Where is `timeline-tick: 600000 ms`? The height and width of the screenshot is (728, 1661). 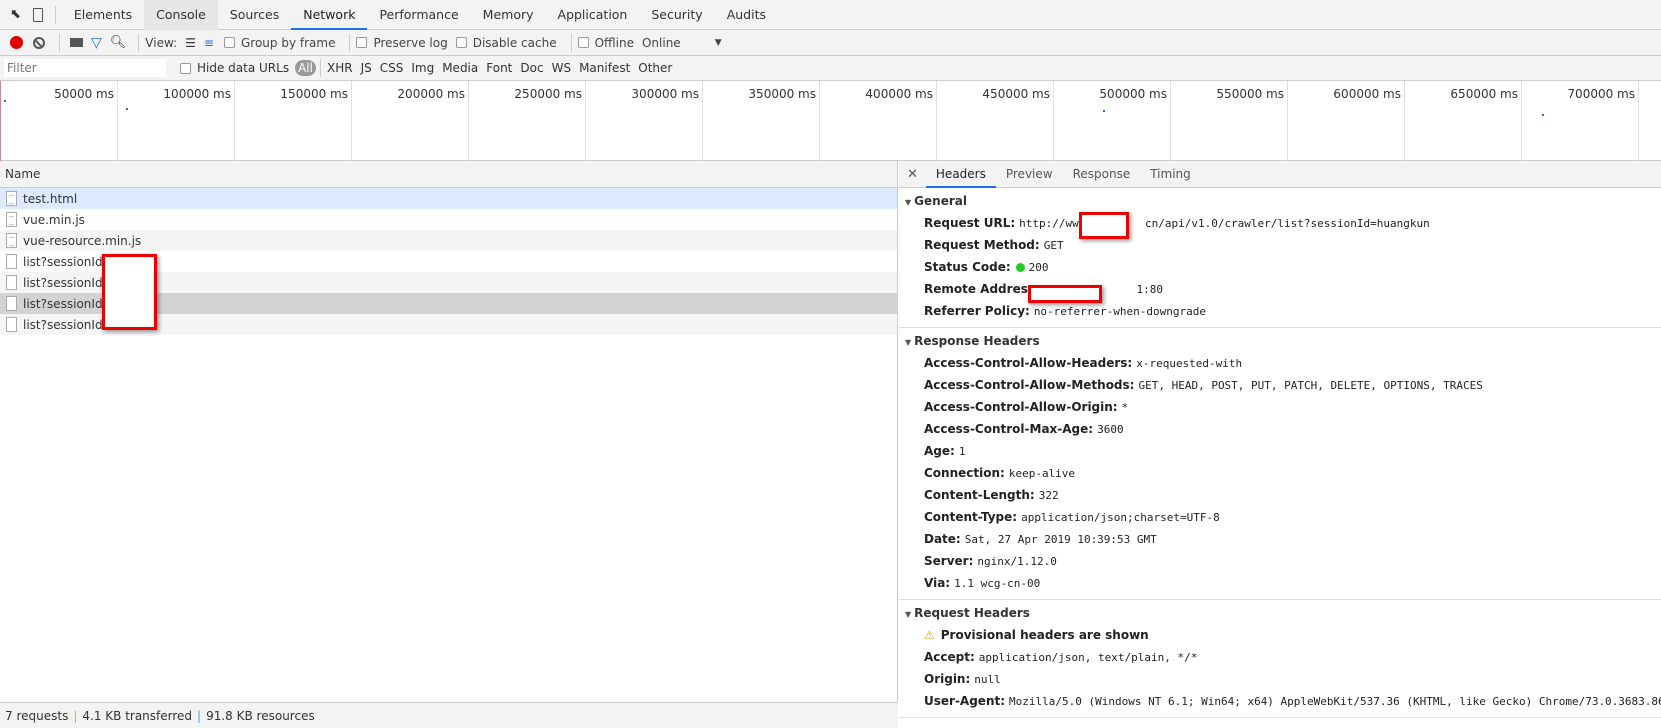
timeline-tick: 600000 ms is located at coordinates (1369, 121).